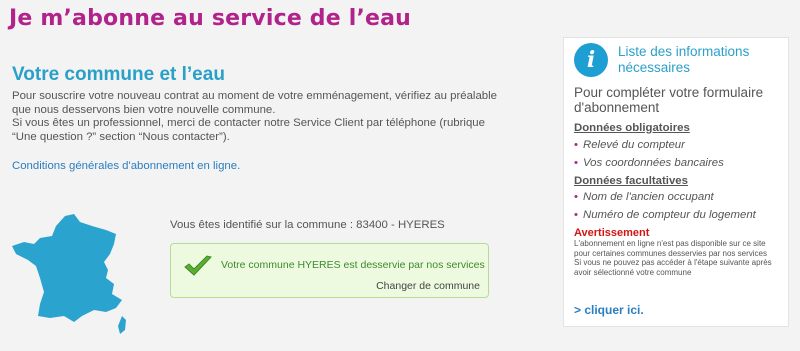 This screenshot has height=351, width=800. I want to click on list-item: • Nom de l'ancien occupant, so click(644, 197).